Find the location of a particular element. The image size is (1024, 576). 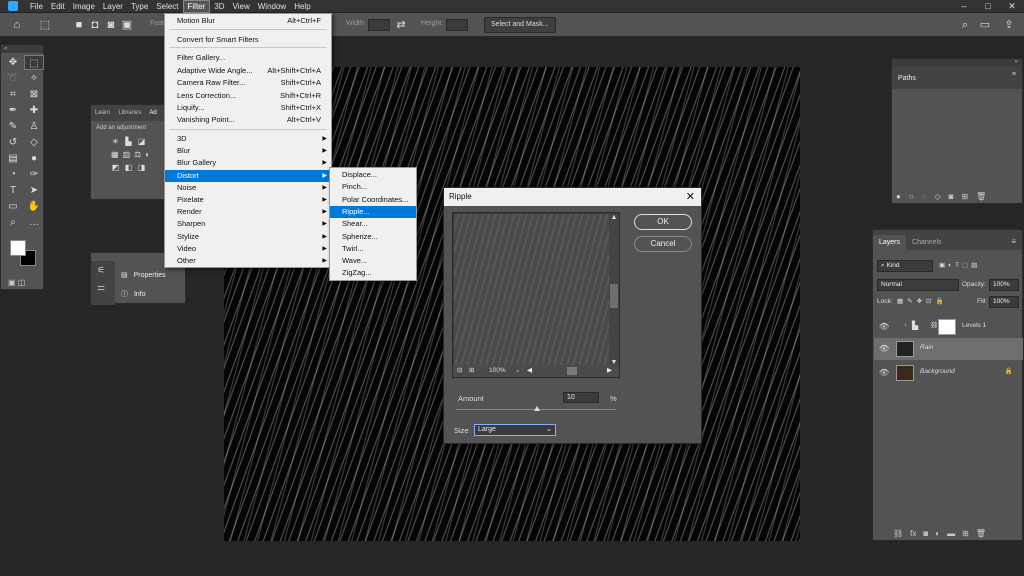

black-white-icon: ◐ is located at coordinates (147, 154).